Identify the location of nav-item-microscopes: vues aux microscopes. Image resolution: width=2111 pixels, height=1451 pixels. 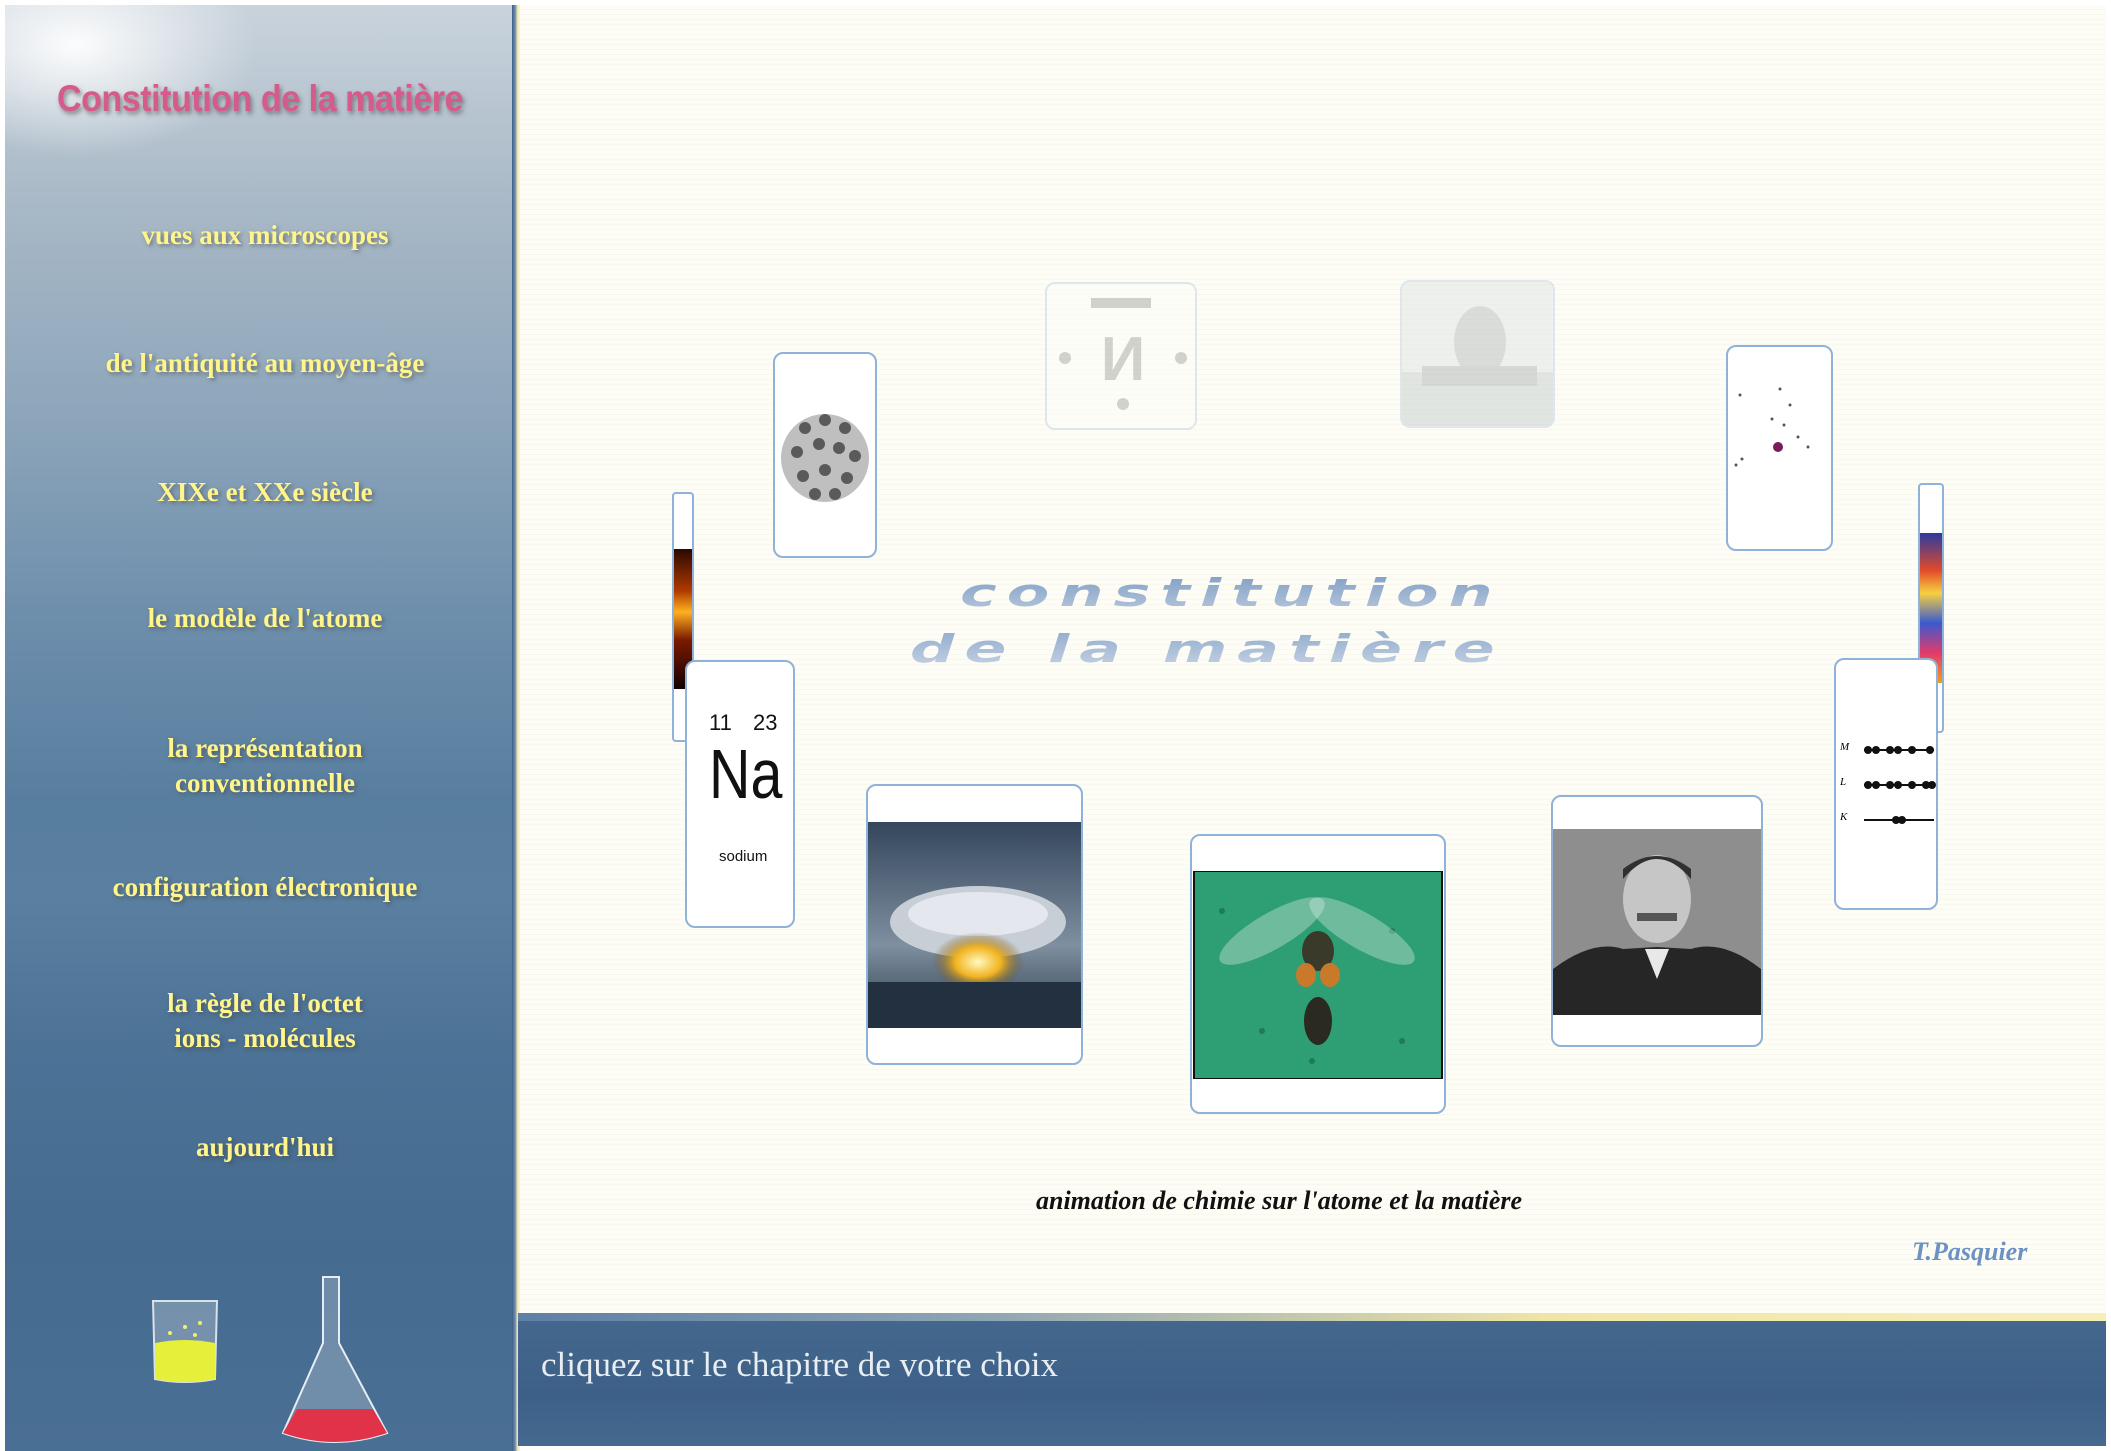
(265, 235).